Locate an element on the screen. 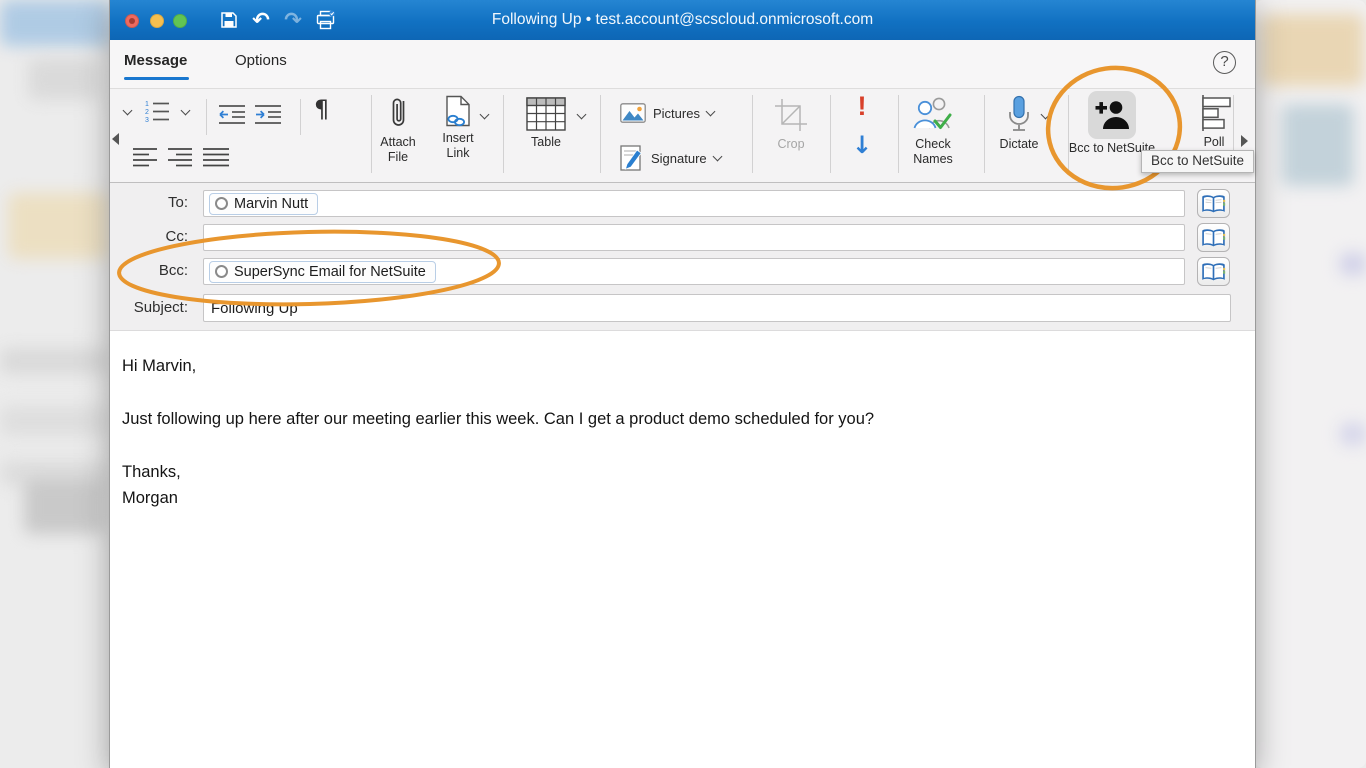  decrease-indent-icon is located at coordinates (232, 114).